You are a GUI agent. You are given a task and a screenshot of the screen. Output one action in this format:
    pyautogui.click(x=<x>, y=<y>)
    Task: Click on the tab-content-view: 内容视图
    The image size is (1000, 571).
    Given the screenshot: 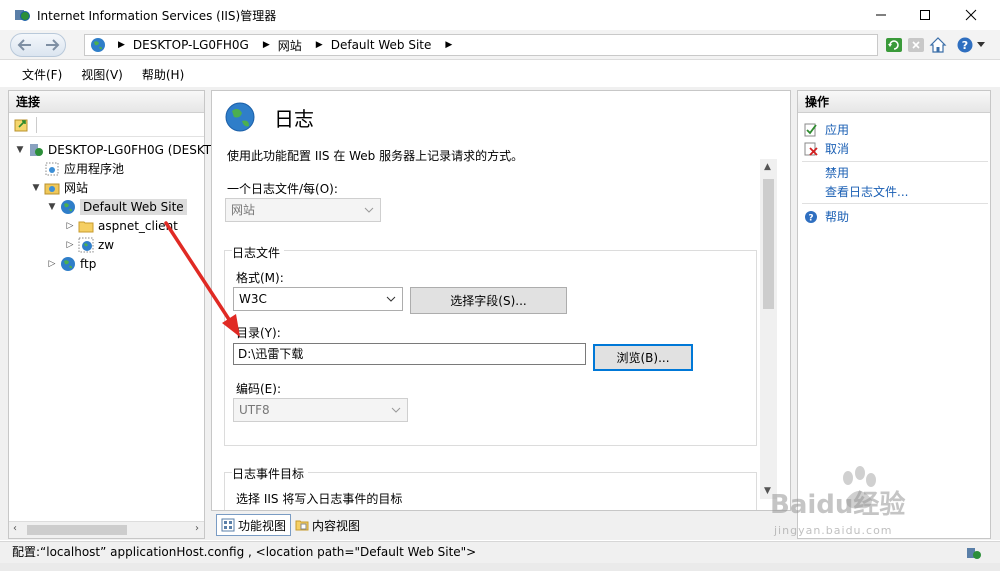 What is the action you would take?
    pyautogui.click(x=327, y=525)
    